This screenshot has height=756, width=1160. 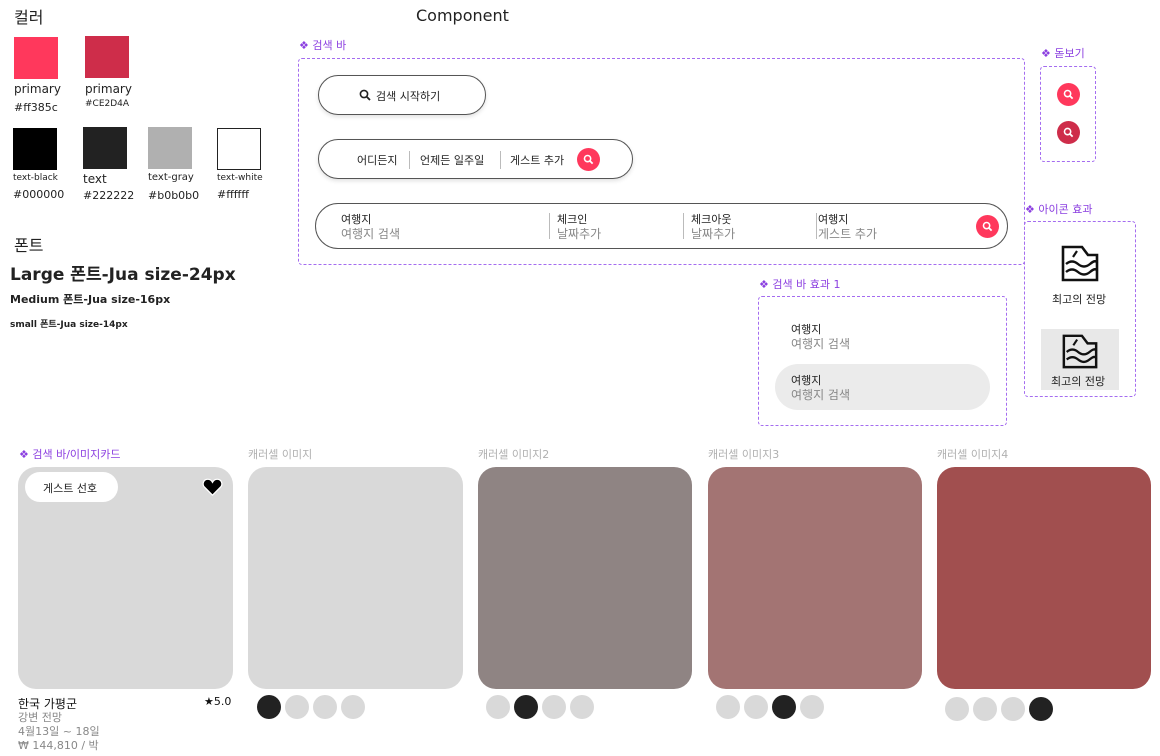 I want to click on magnifier-button-default, so click(x=1068, y=94).